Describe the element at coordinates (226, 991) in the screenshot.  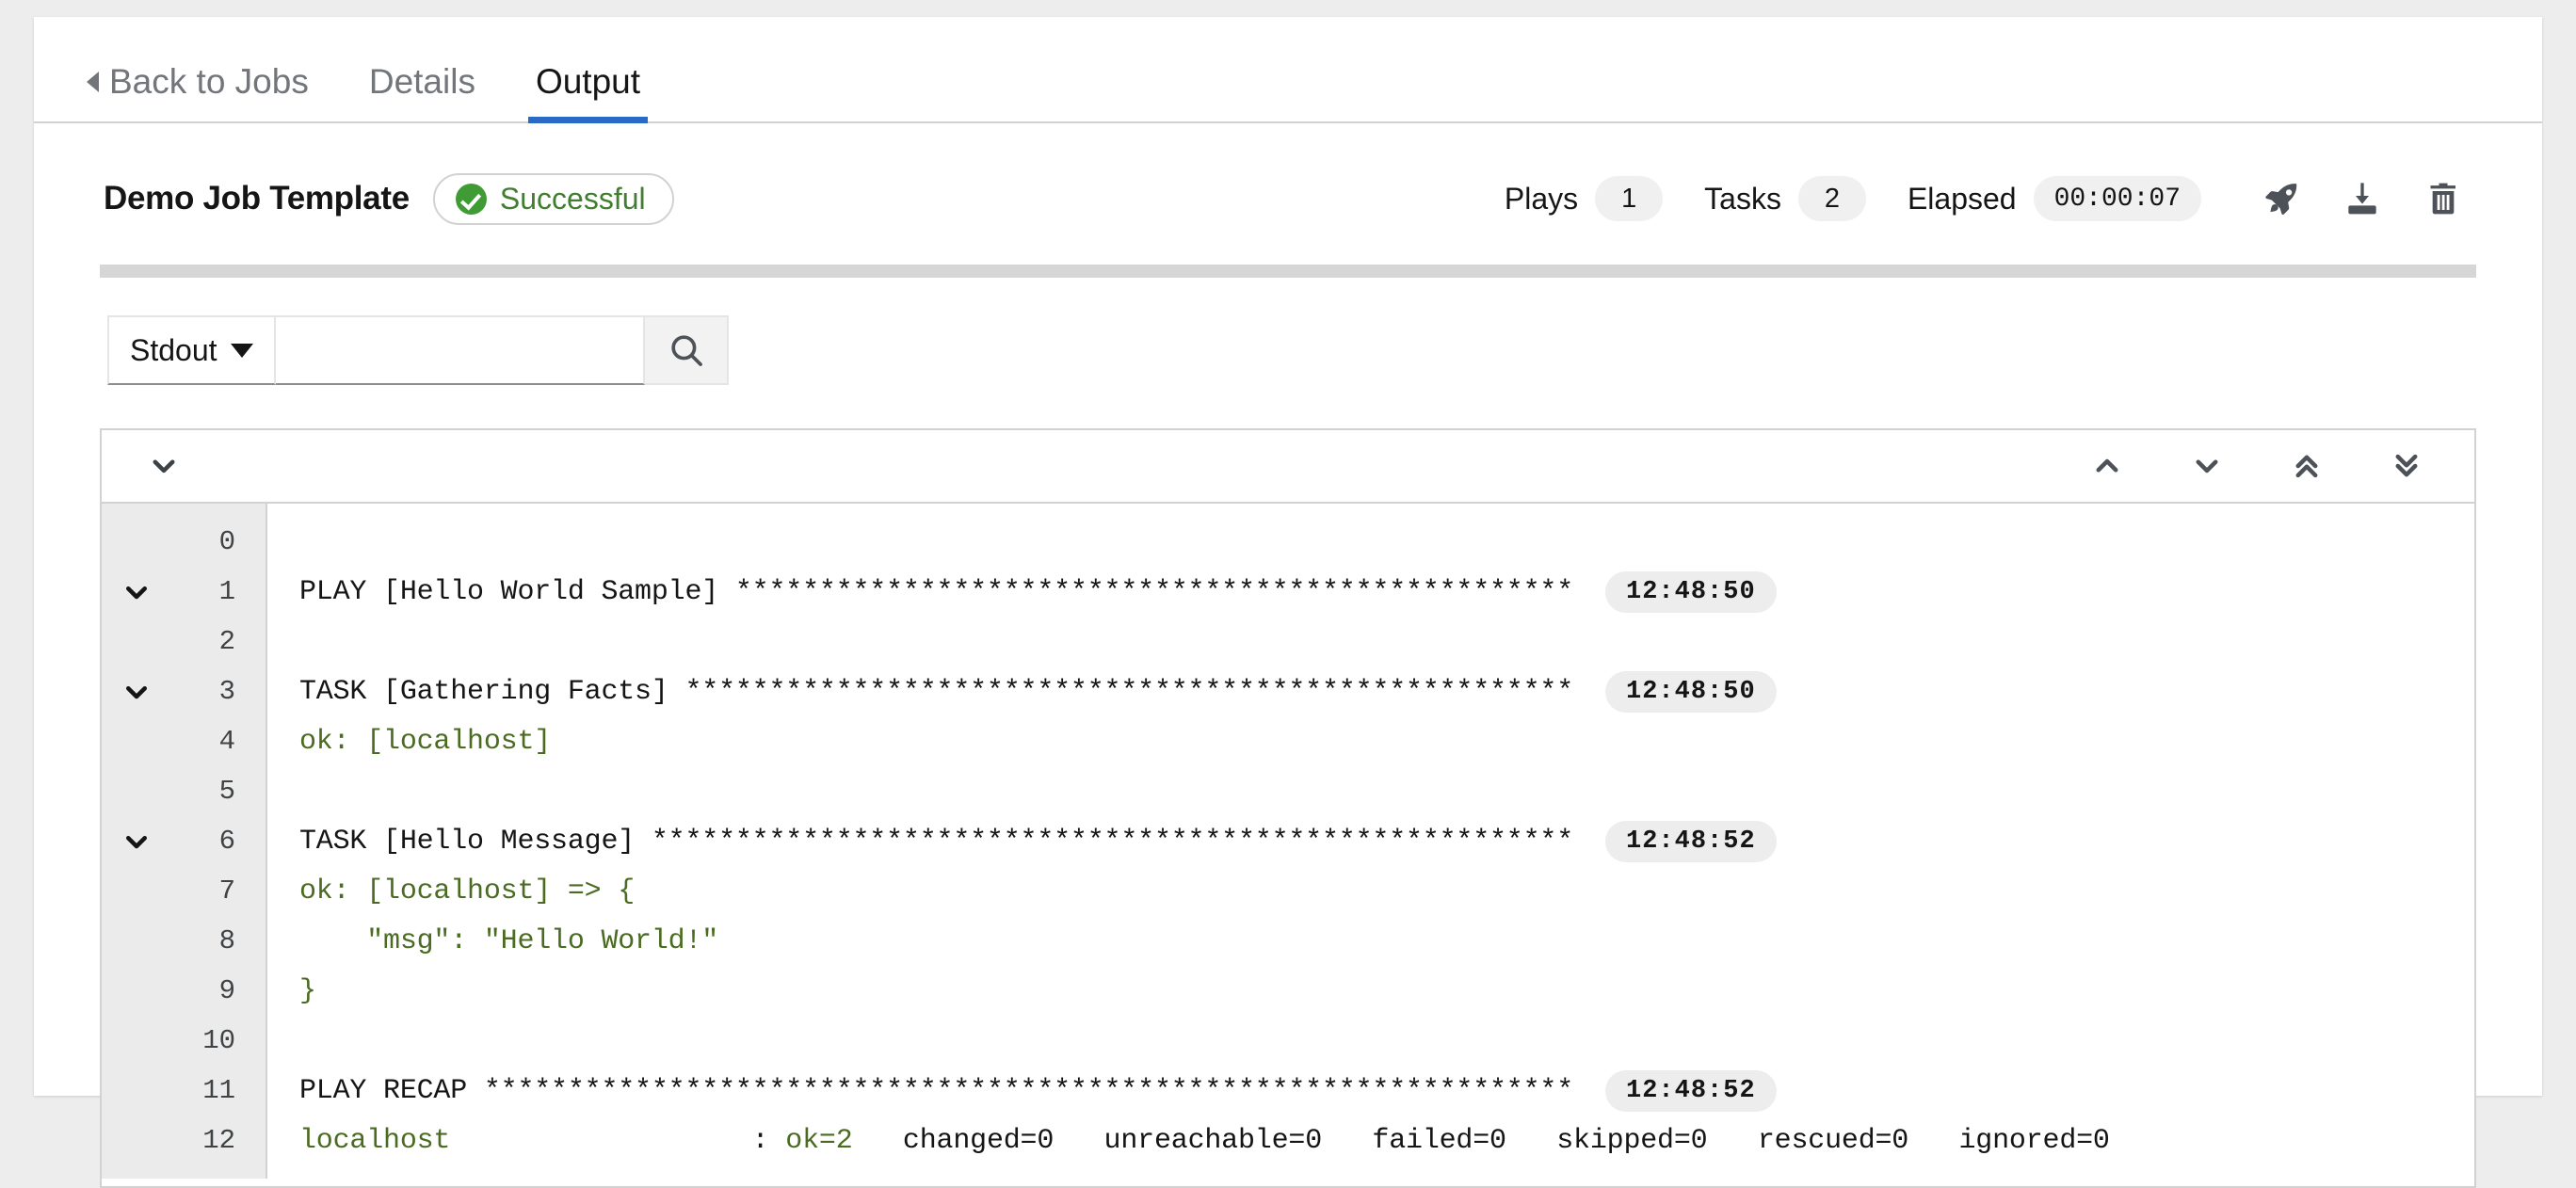
I see `line-number: 9` at that location.